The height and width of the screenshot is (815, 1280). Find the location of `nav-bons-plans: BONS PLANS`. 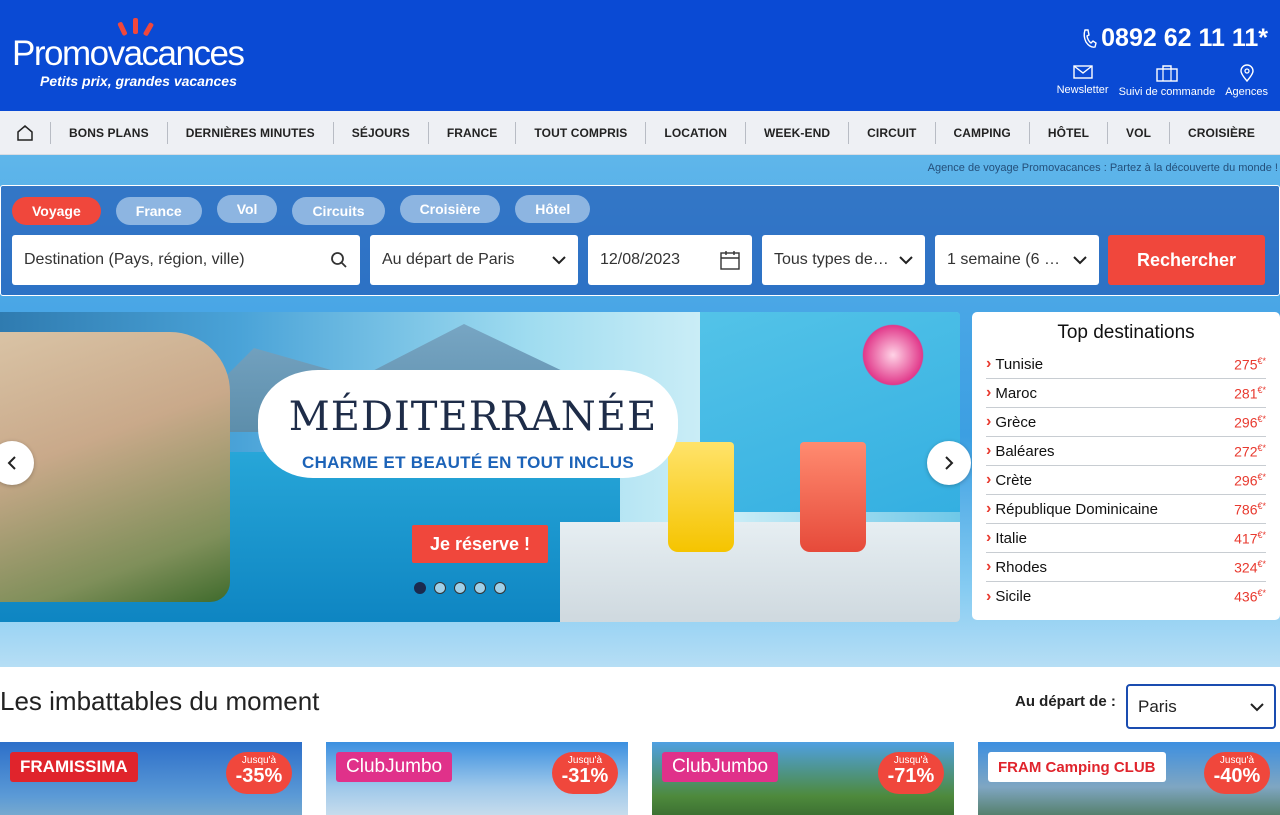

nav-bons-plans: BONS PLANS is located at coordinates (108, 132).